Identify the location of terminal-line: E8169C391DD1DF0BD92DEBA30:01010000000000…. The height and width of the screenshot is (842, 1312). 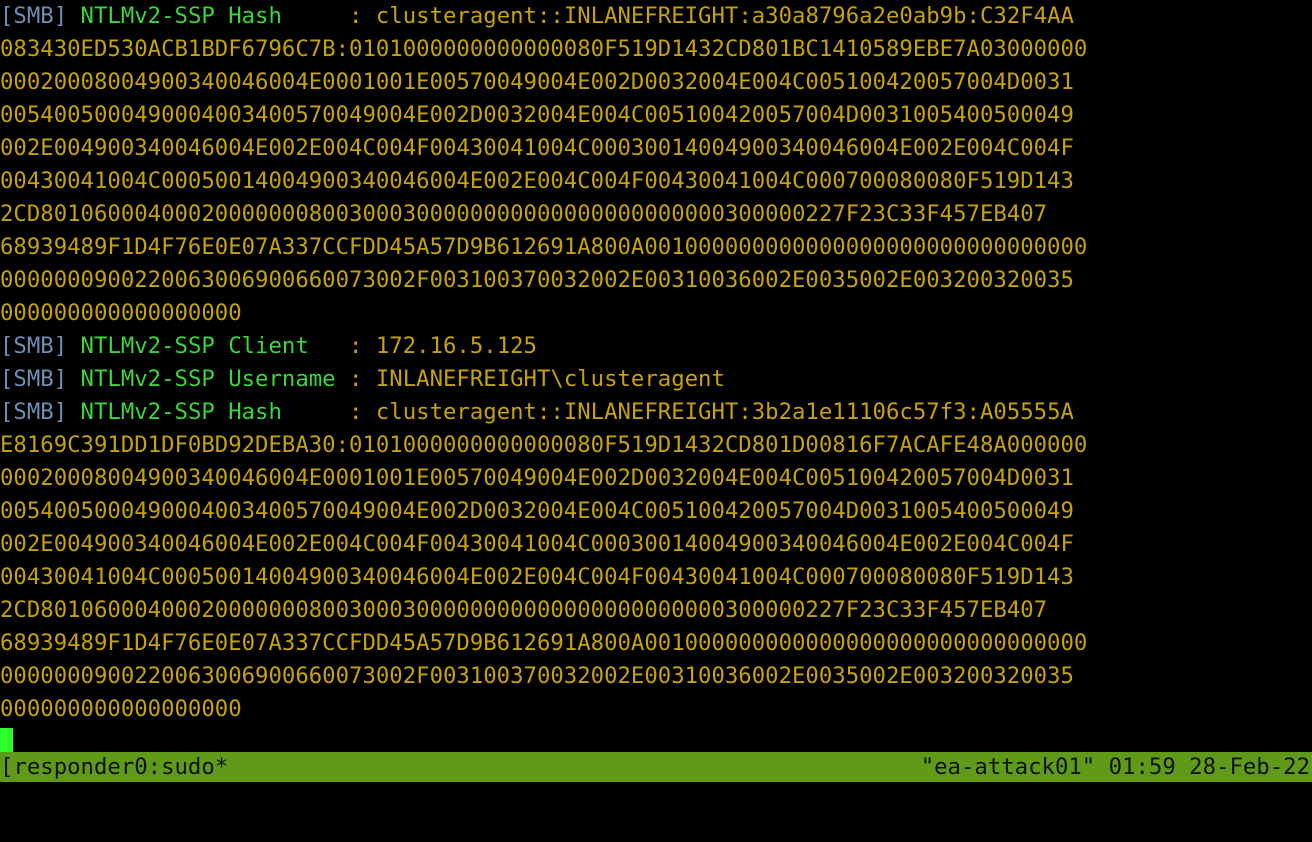
(544, 445).